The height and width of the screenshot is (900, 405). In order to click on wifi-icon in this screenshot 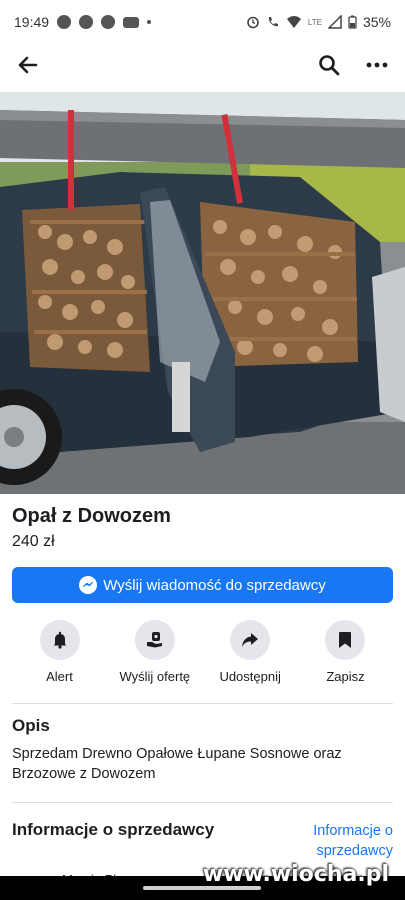, I will do `click(293, 22)`.